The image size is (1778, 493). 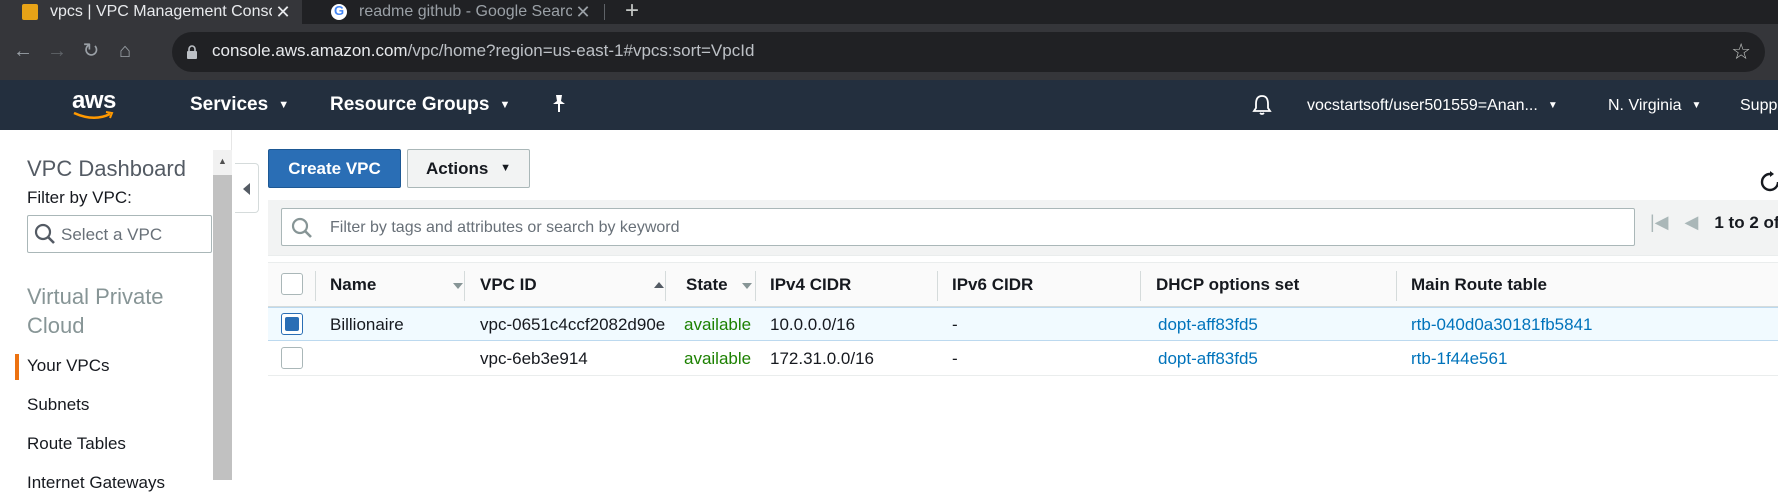 I want to click on route-table-link: rtb-1f44e561, so click(x=1459, y=359).